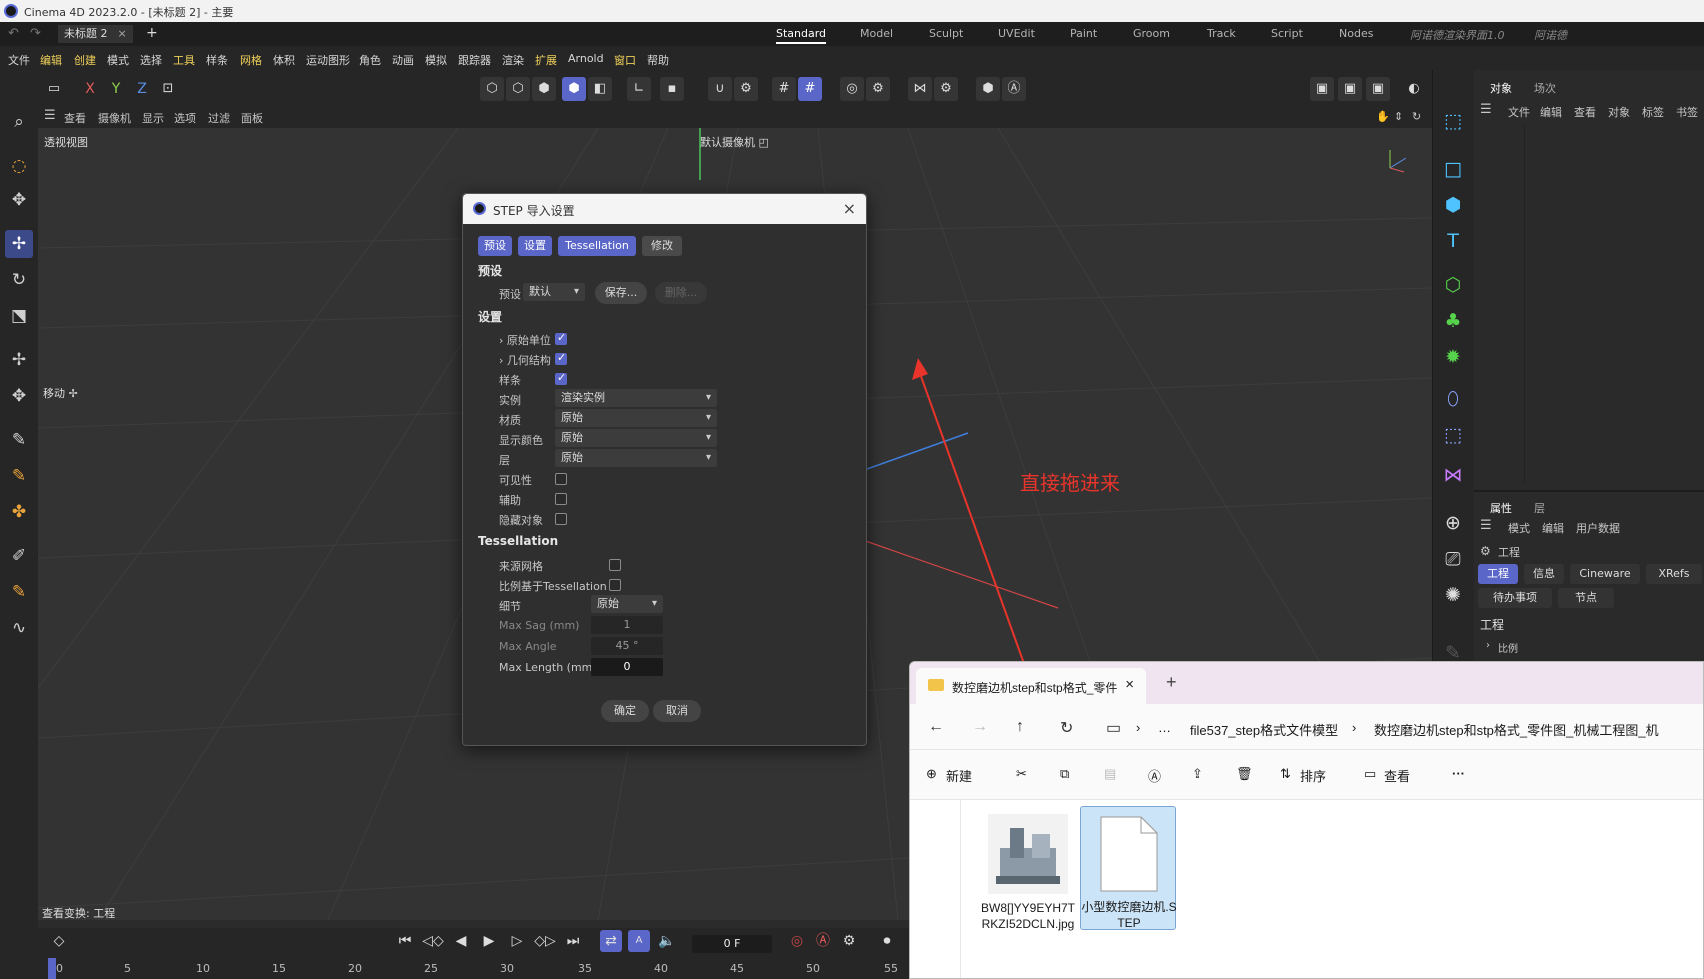 The image size is (1704, 979). What do you see at coordinates (1322, 89) in the screenshot?
I see `render-view-icon: ▣` at bounding box center [1322, 89].